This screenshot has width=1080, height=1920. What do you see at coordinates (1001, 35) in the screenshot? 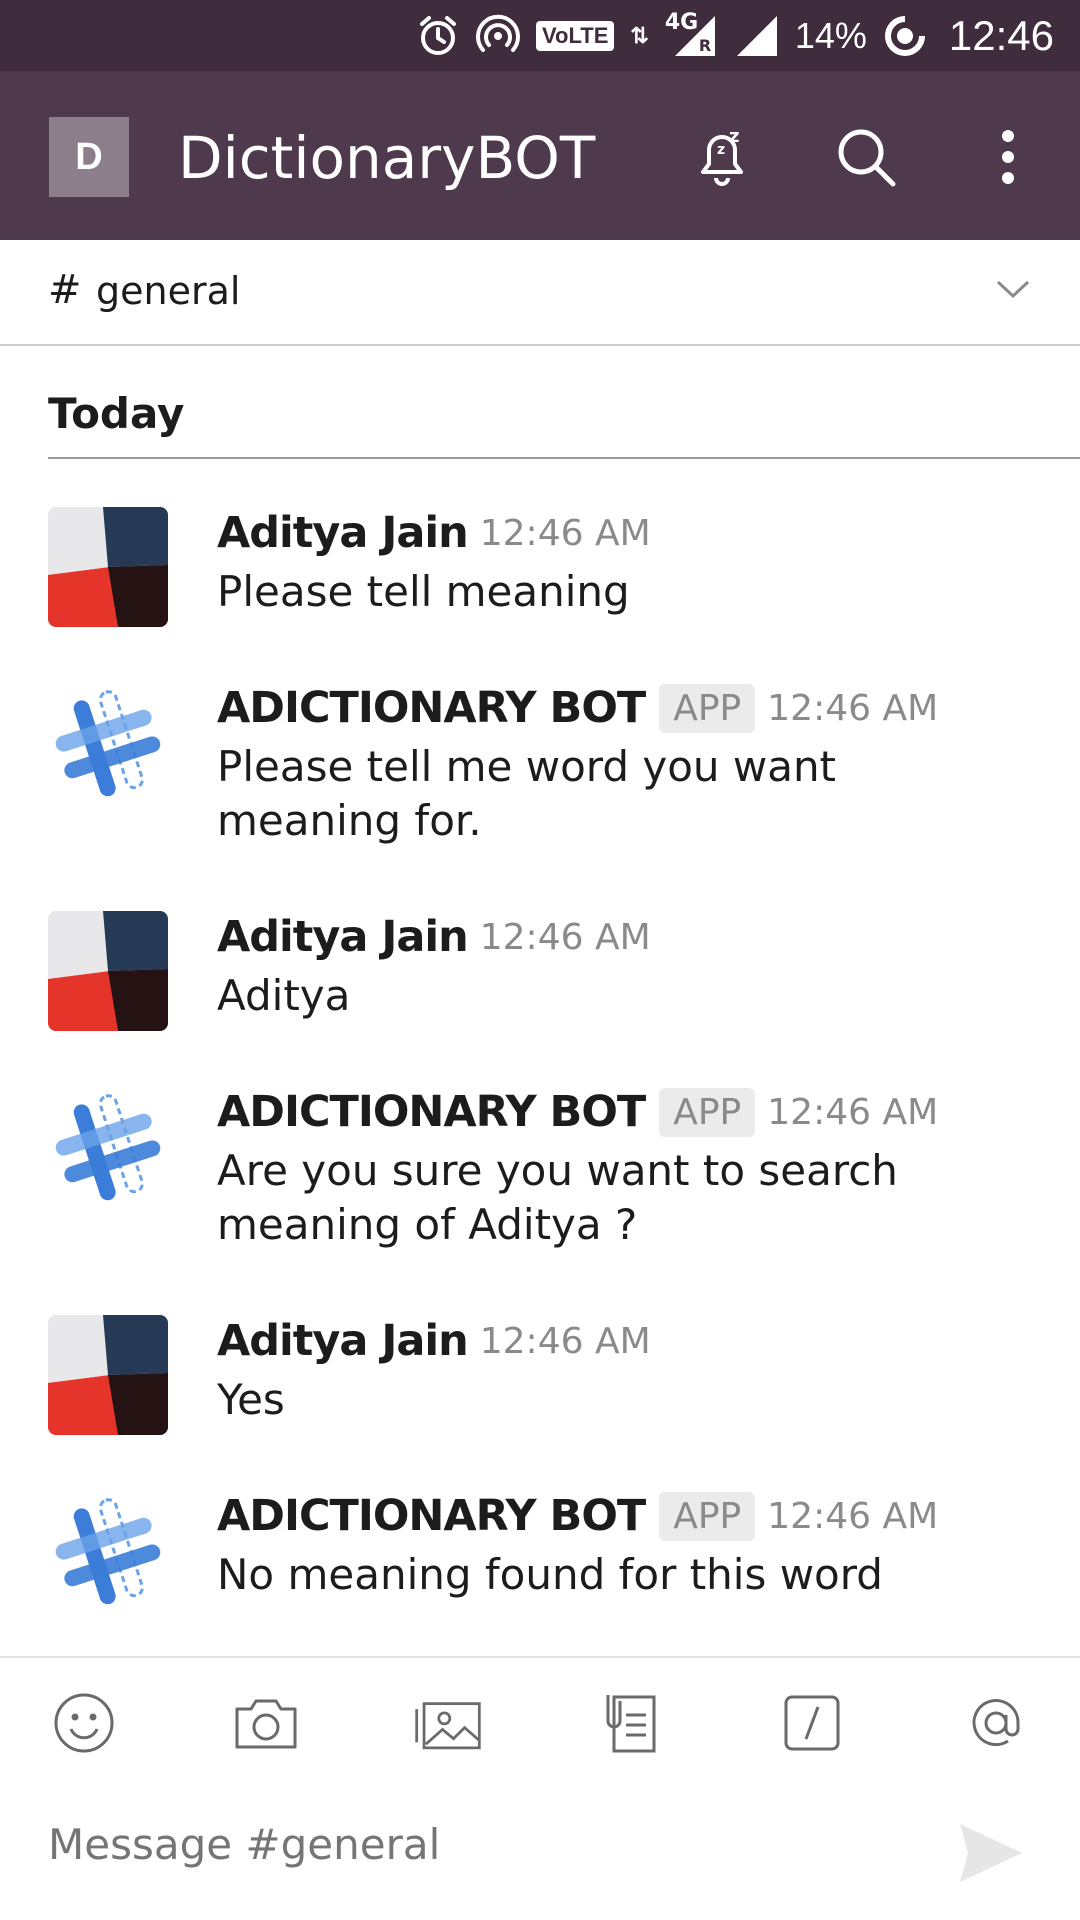
I see `clock: 12:46` at bounding box center [1001, 35].